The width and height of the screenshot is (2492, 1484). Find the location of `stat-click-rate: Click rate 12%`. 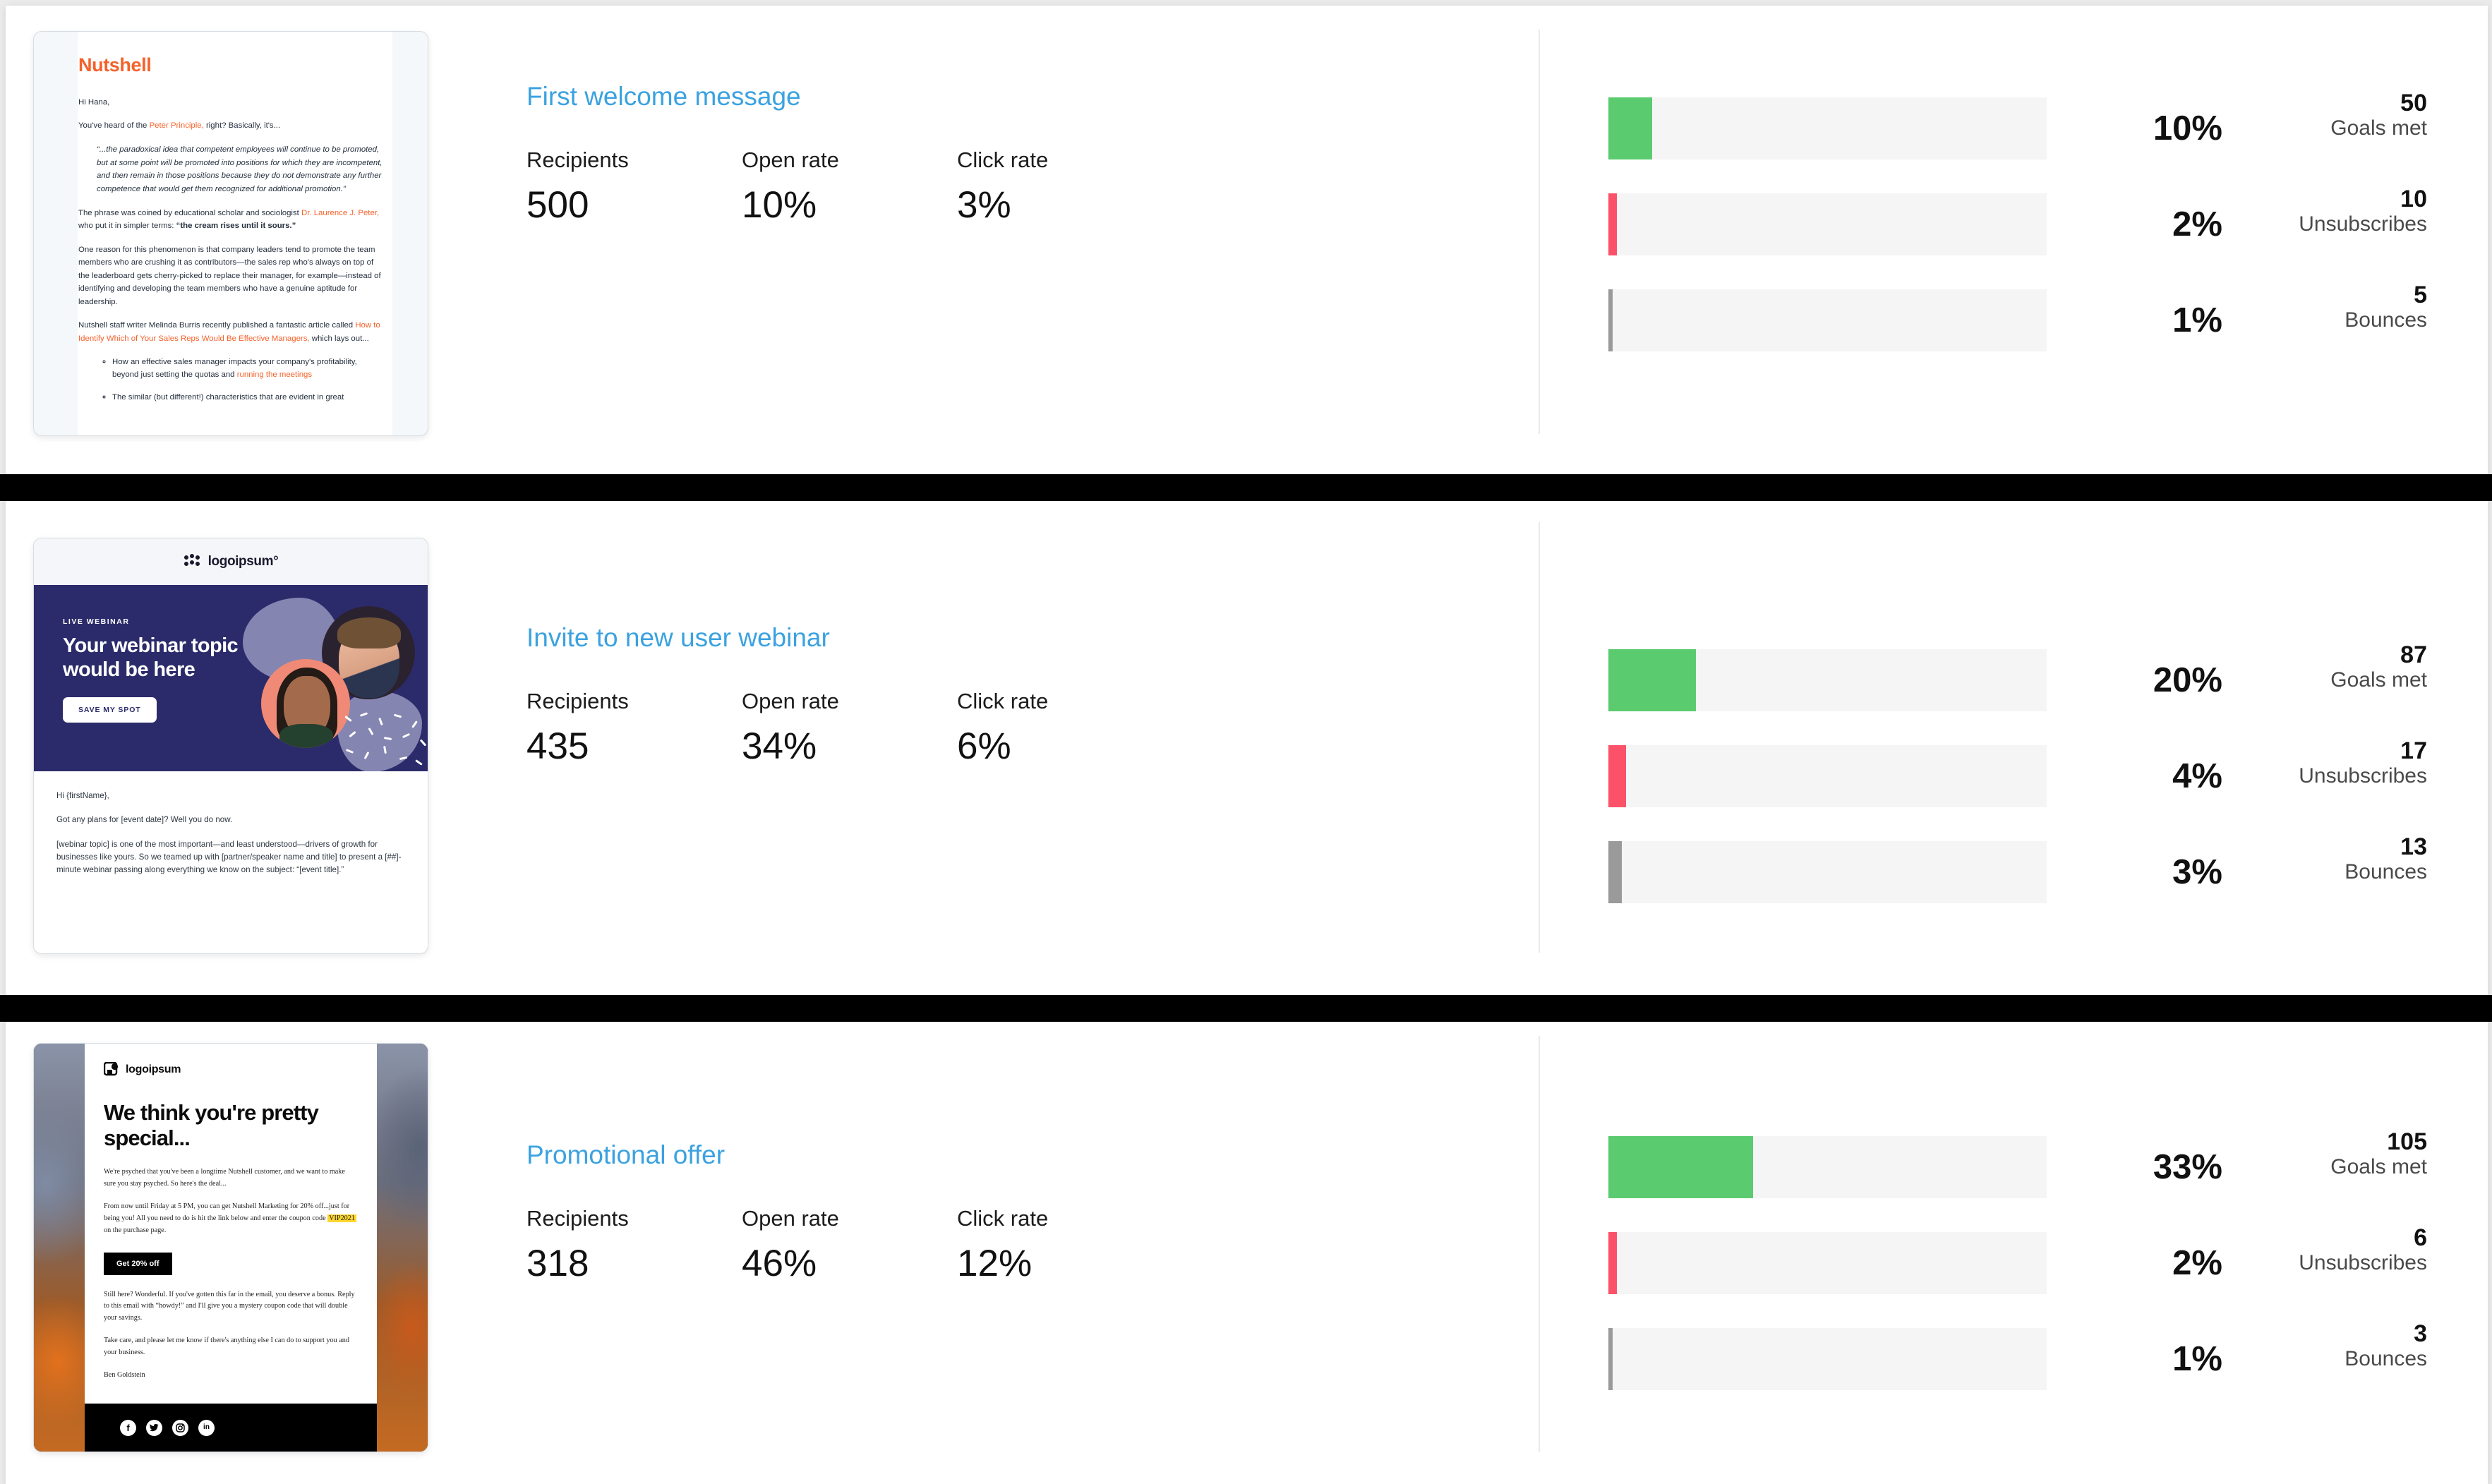

stat-click-rate: Click rate 12% is located at coordinates (1065, 1244).